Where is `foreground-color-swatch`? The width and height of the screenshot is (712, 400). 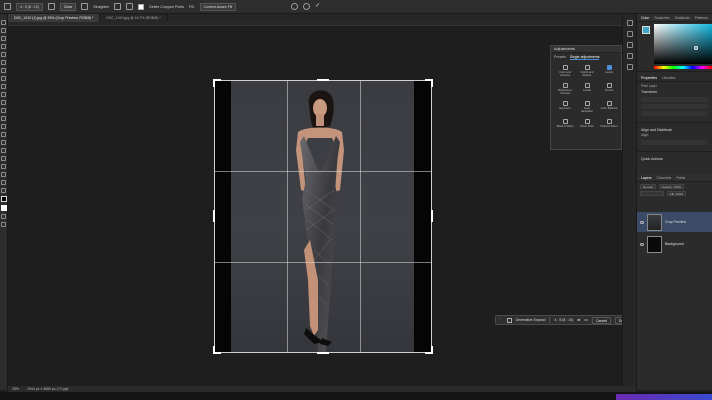 foreground-color-swatch is located at coordinates (3, 199).